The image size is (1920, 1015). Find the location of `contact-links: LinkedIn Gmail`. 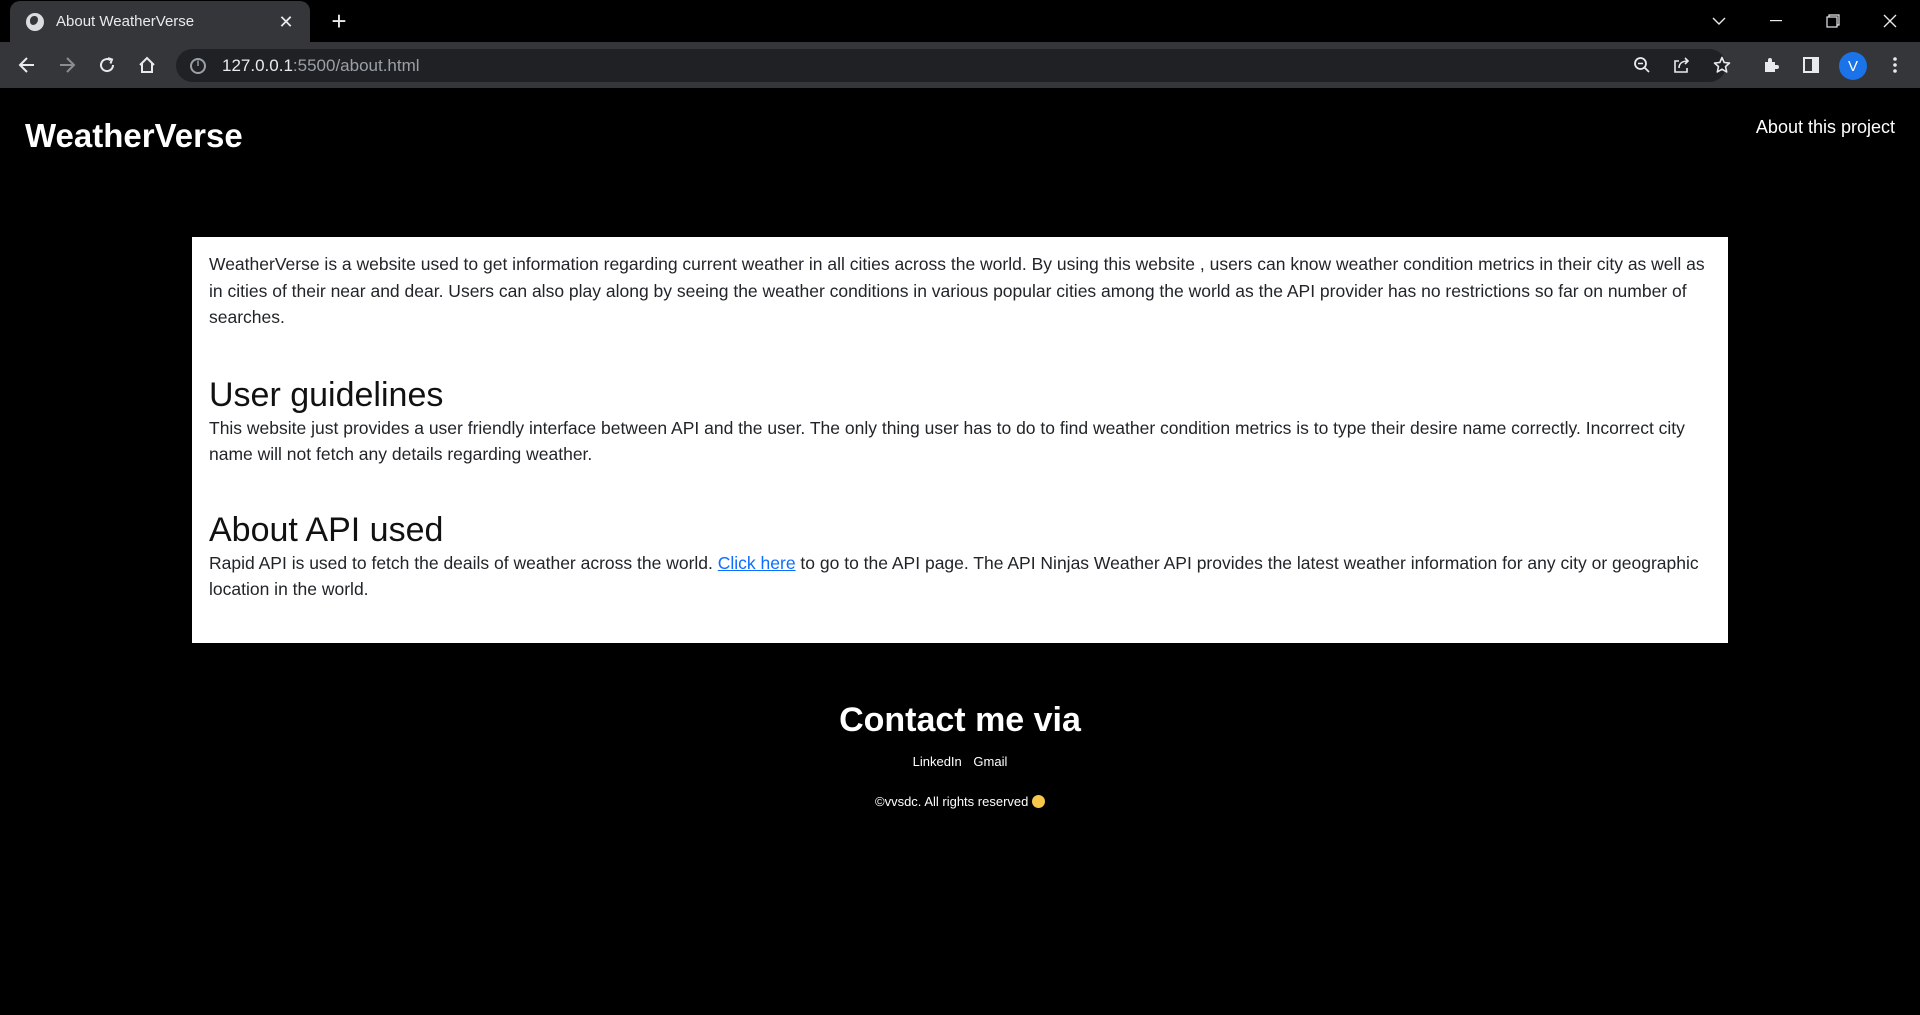

contact-links: LinkedIn Gmail is located at coordinates (960, 761).